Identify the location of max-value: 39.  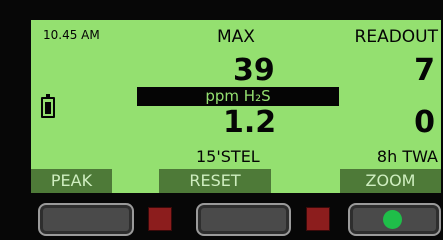
(254, 70).